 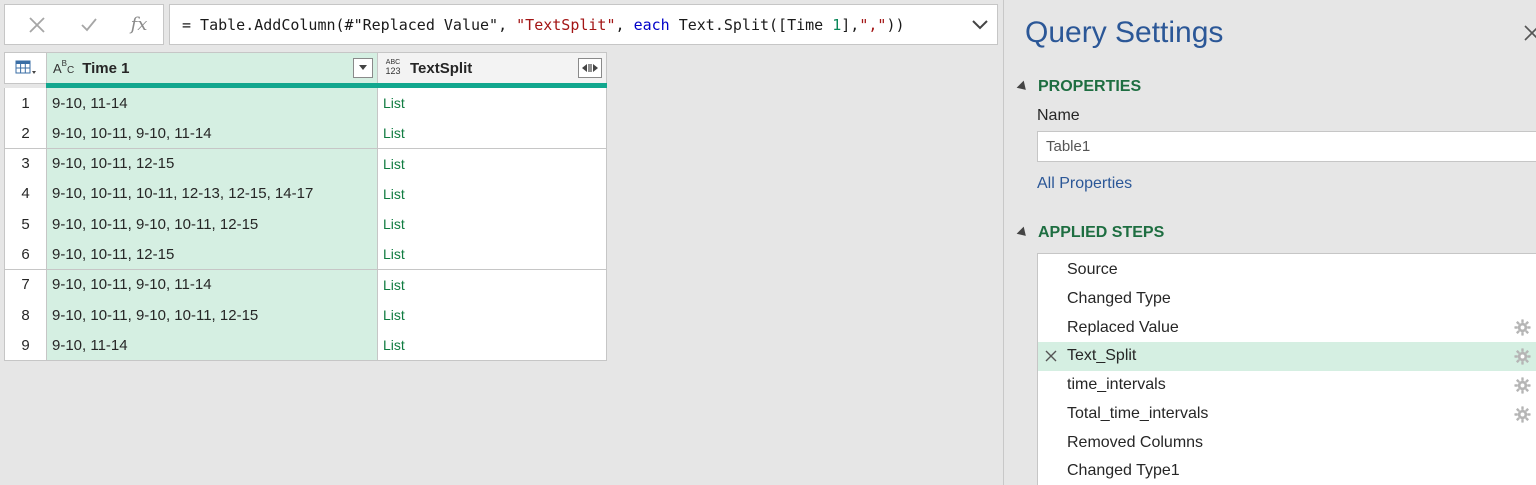 I want to click on row-number: 3, so click(x=25, y=164).